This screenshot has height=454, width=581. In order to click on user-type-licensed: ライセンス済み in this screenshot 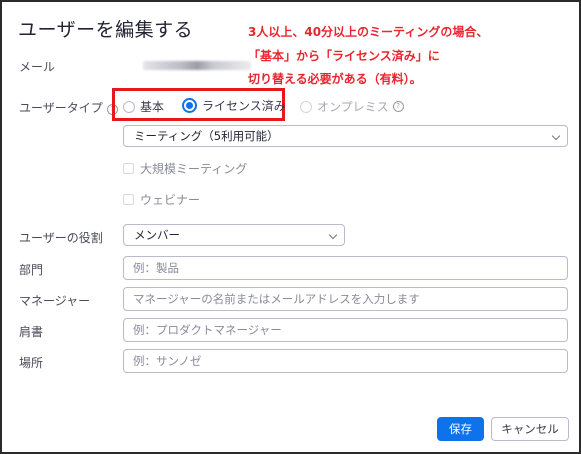, I will do `click(234, 105)`.